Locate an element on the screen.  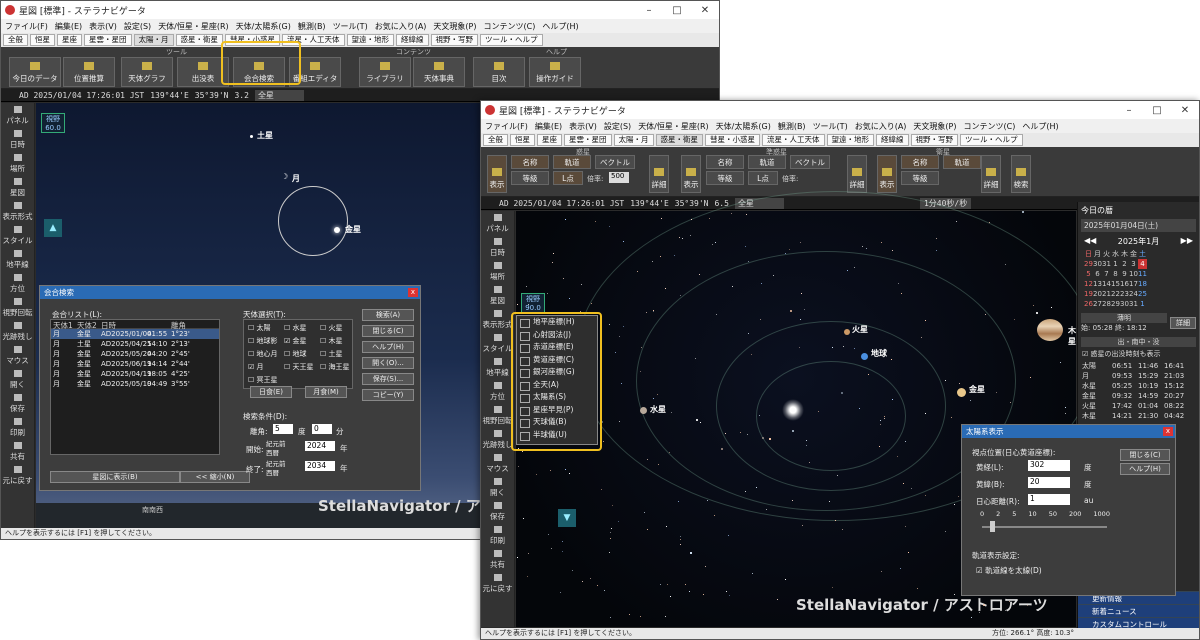
menu-item: 天体/太陽系(G) is located at coordinates (263, 26).